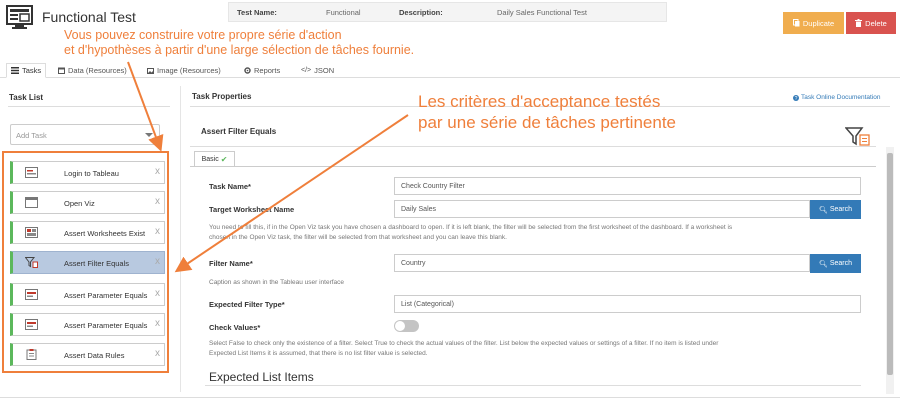  I want to click on calendar-icon, so click(61, 70).